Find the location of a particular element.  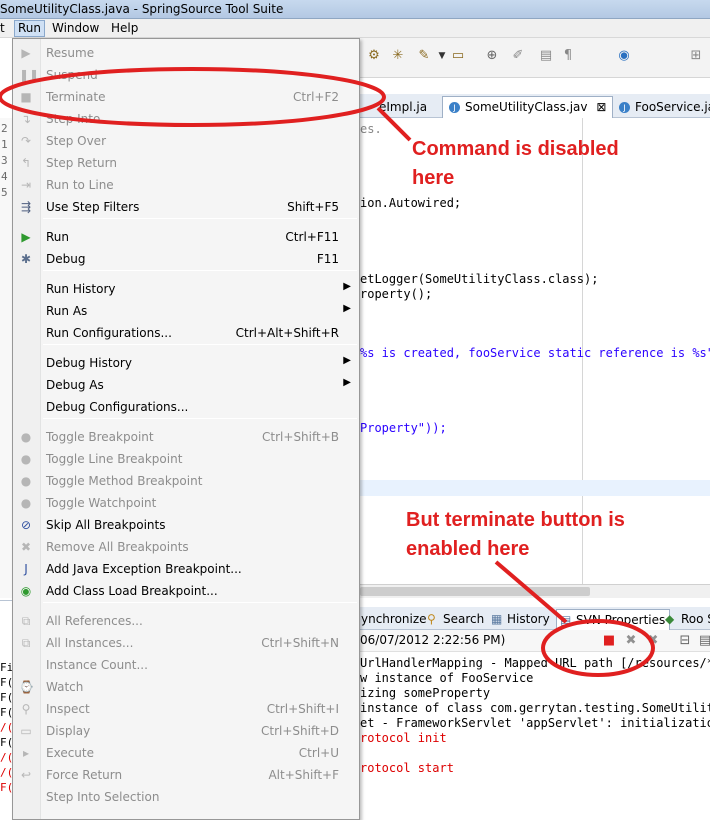

open-folder-icon: ▭ is located at coordinates (458, 56).